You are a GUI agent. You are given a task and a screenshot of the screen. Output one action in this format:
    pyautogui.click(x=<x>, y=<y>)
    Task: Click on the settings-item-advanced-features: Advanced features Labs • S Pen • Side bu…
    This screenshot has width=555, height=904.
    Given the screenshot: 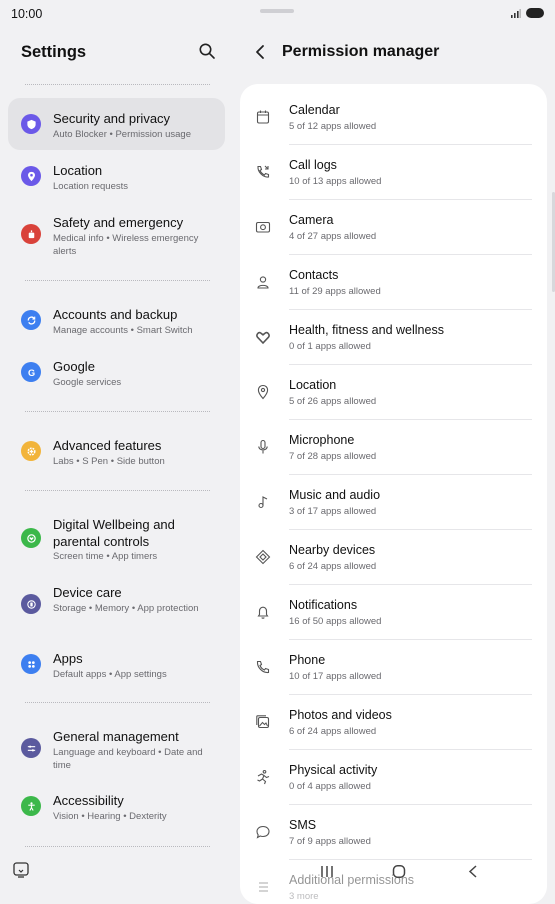 What is the action you would take?
    pyautogui.click(x=116, y=451)
    